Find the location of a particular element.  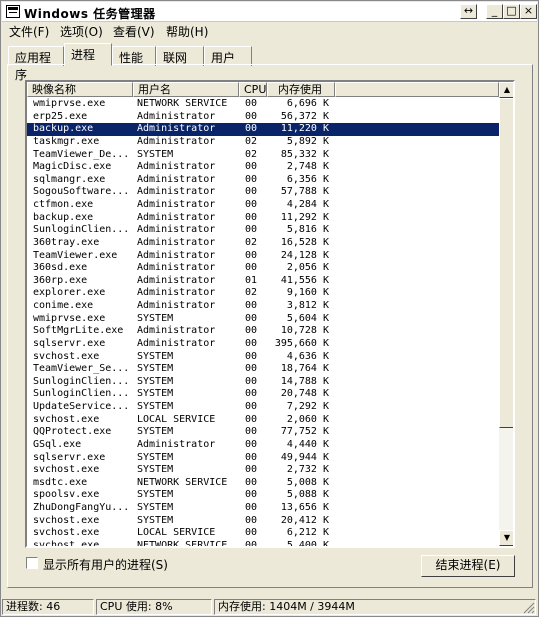

process-row: backup.exe Administrator 00 11,220 K is located at coordinates (263, 129).